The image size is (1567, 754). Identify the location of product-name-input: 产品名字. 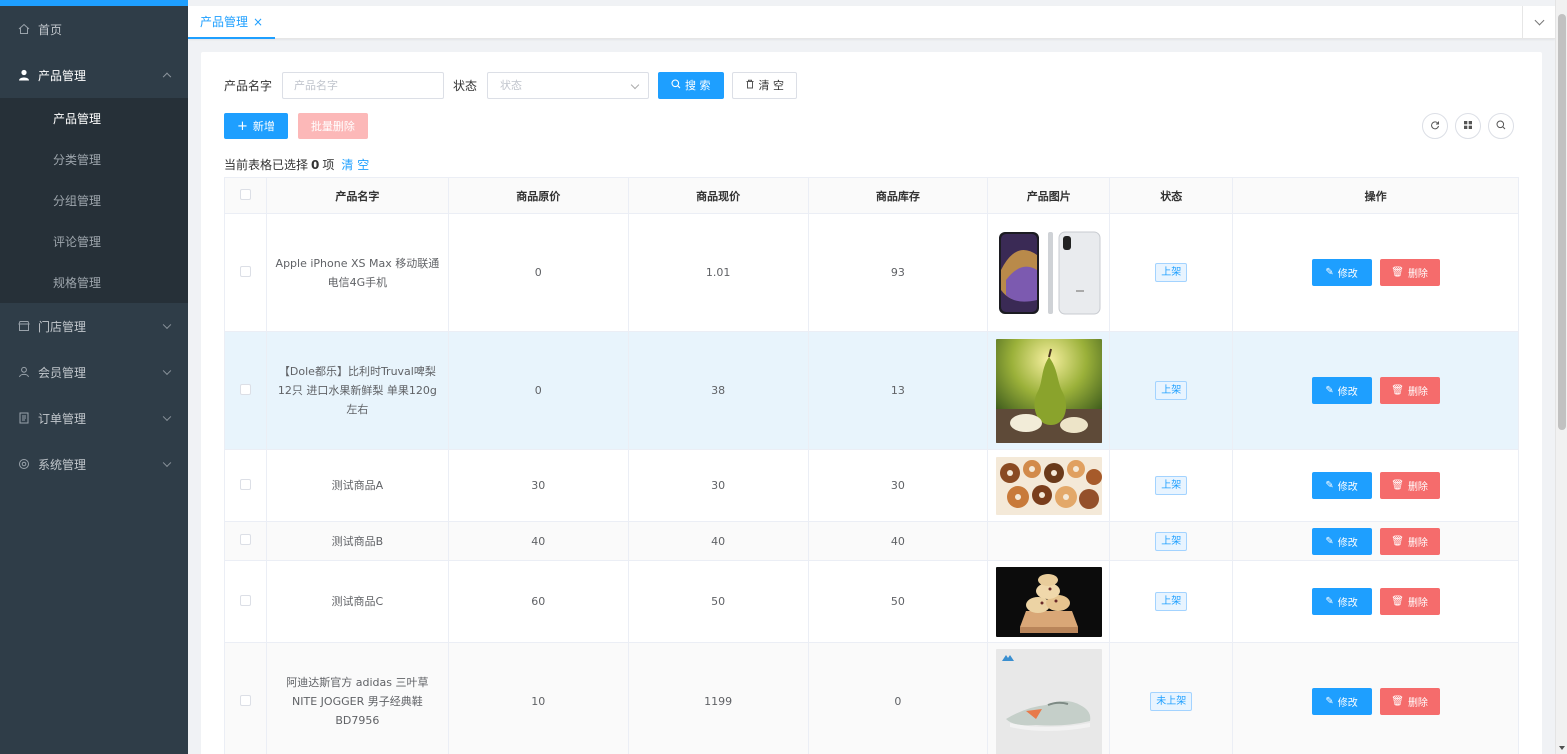
(363, 85).